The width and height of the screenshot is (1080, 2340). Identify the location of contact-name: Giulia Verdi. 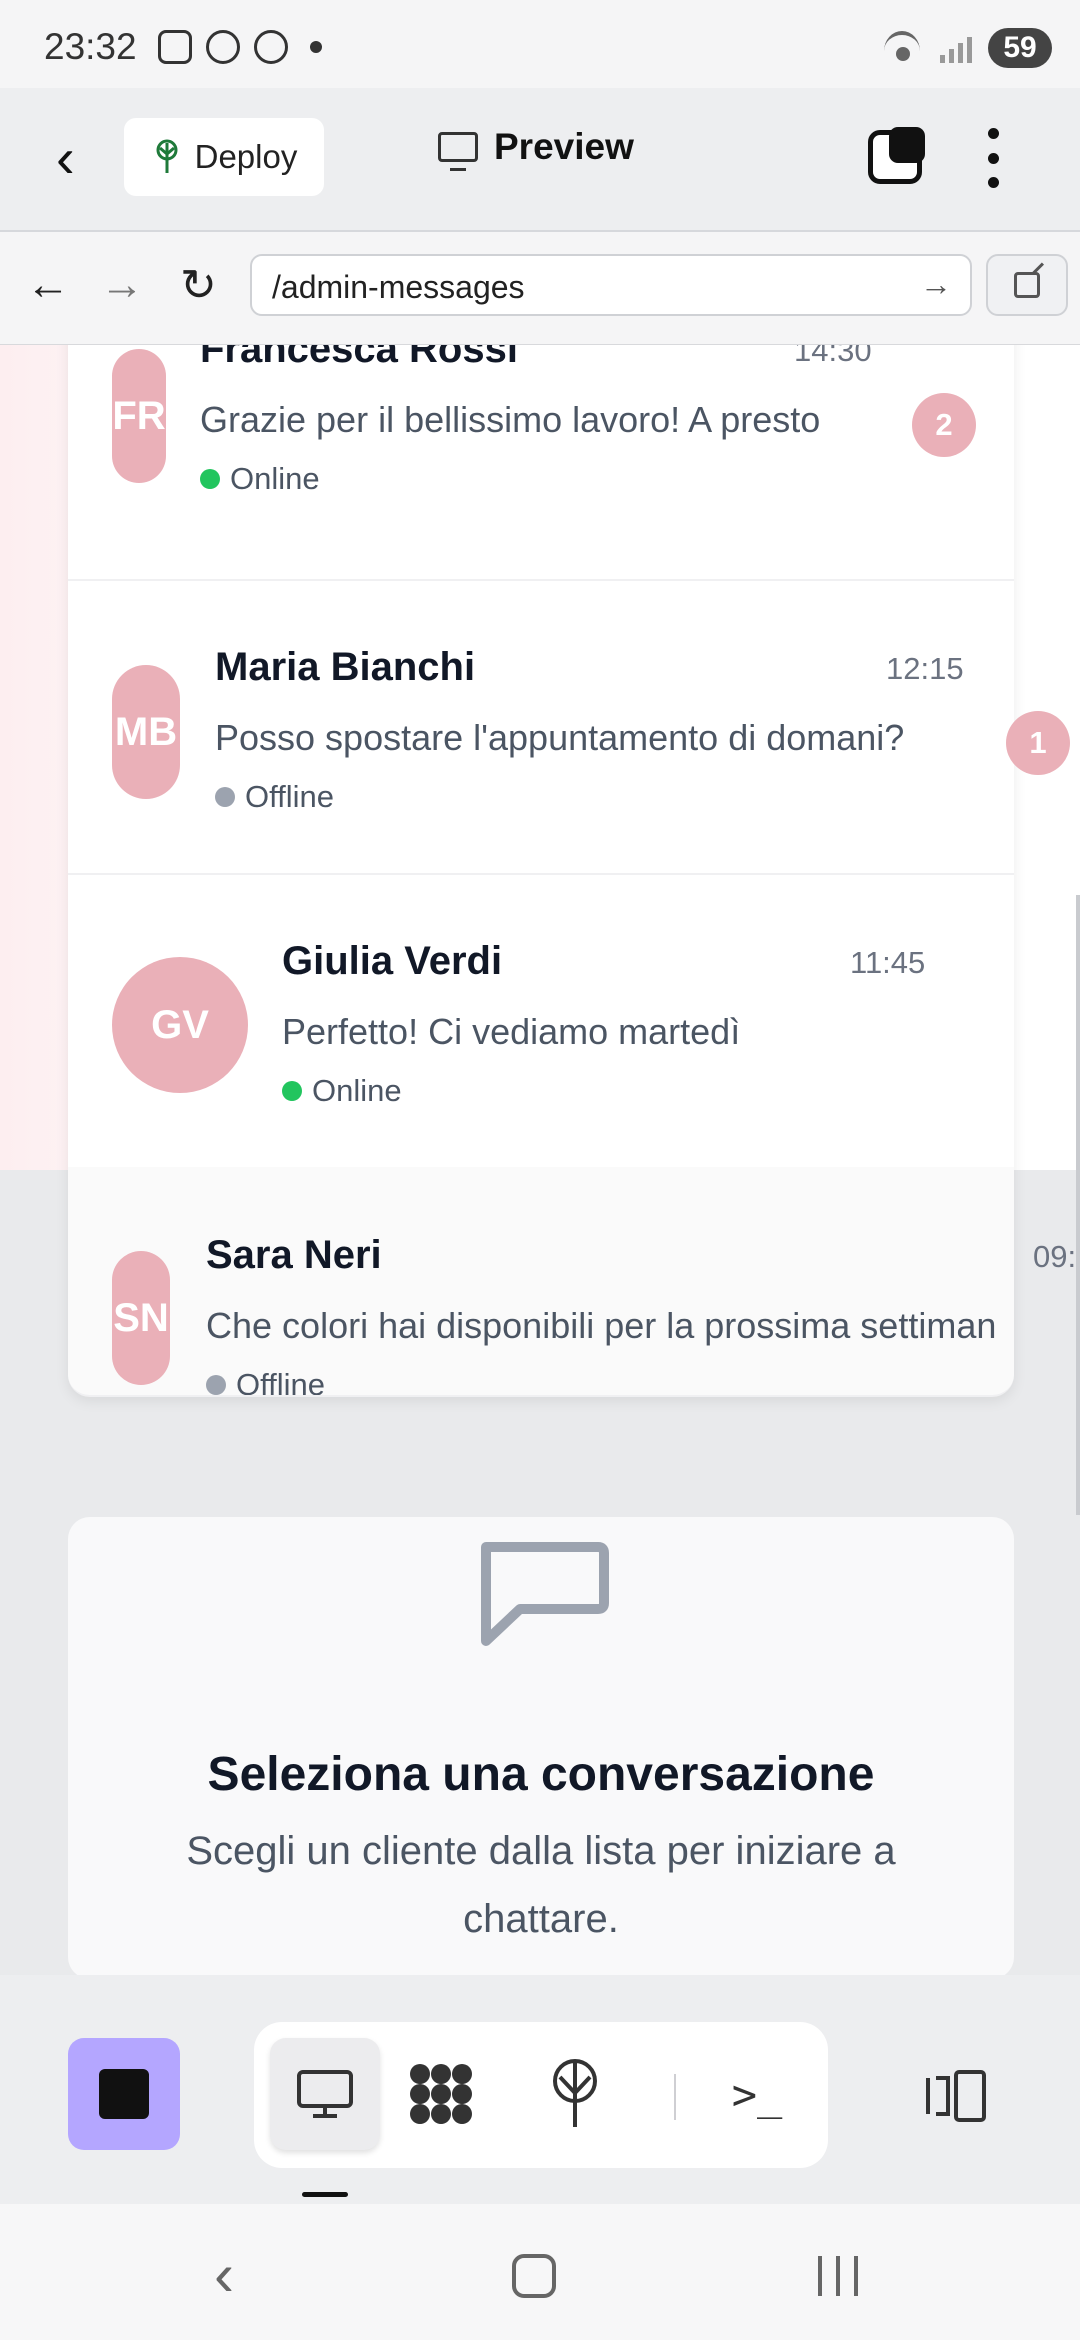
(392, 961).